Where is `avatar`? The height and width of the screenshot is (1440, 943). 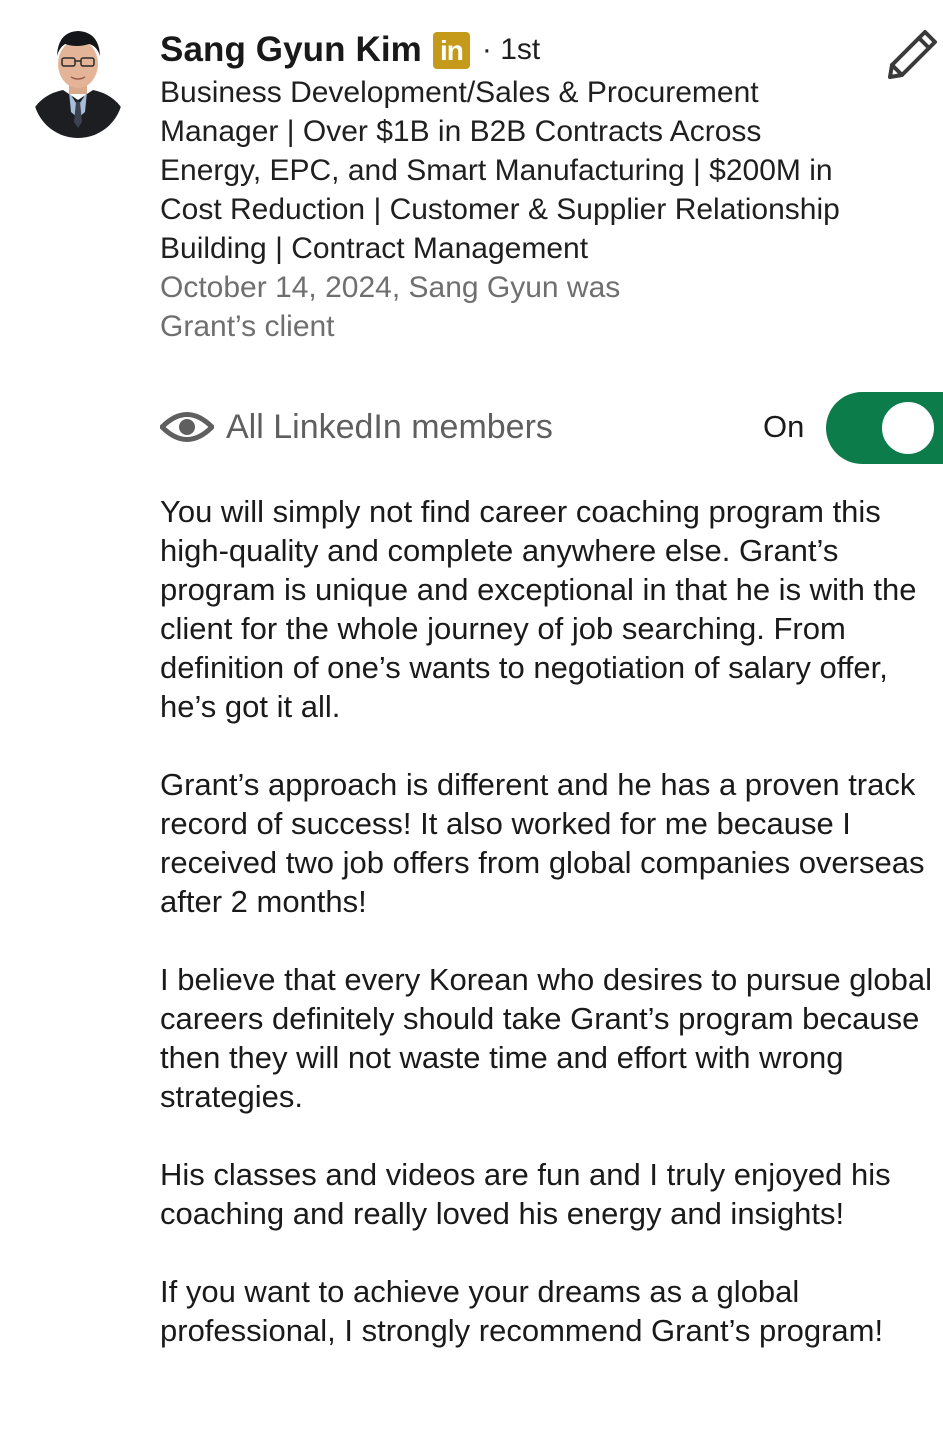 avatar is located at coordinates (78, 80).